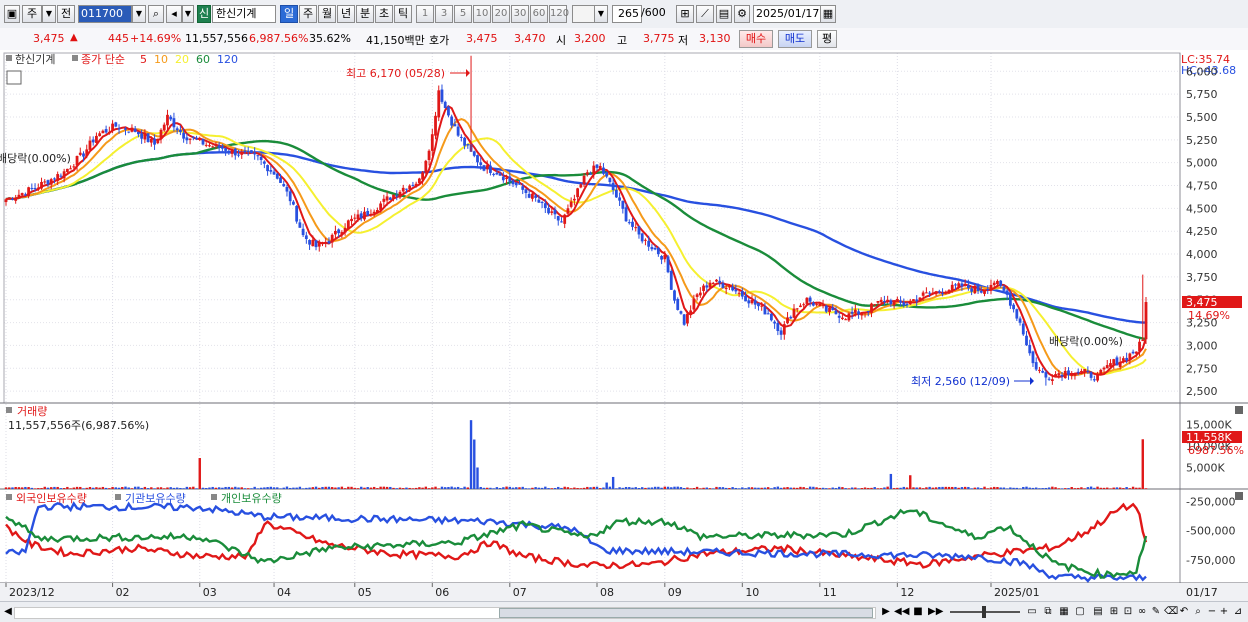  Describe the element at coordinates (1064, 612) in the screenshot. I see `grid-icon: ▦` at that location.